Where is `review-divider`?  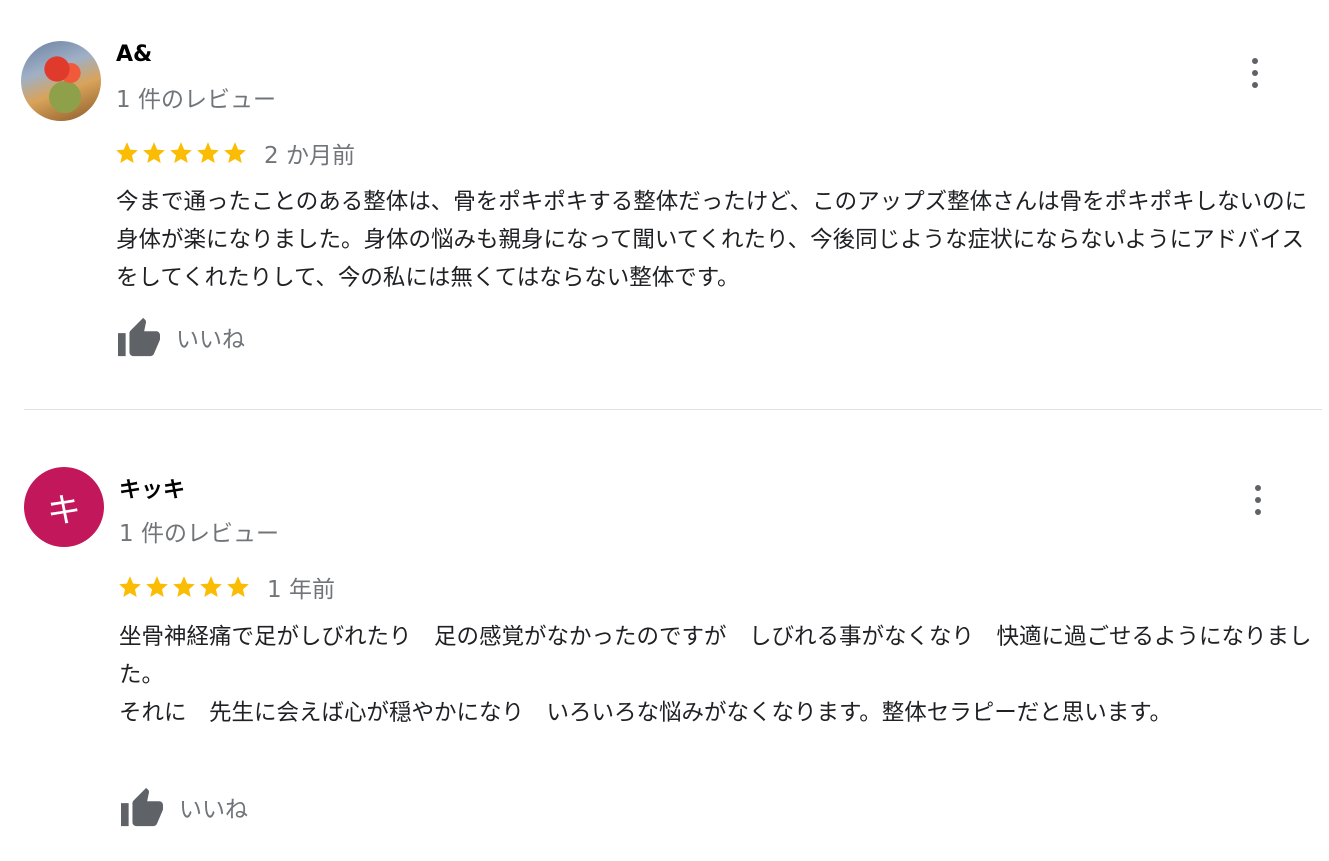
review-divider is located at coordinates (673, 409).